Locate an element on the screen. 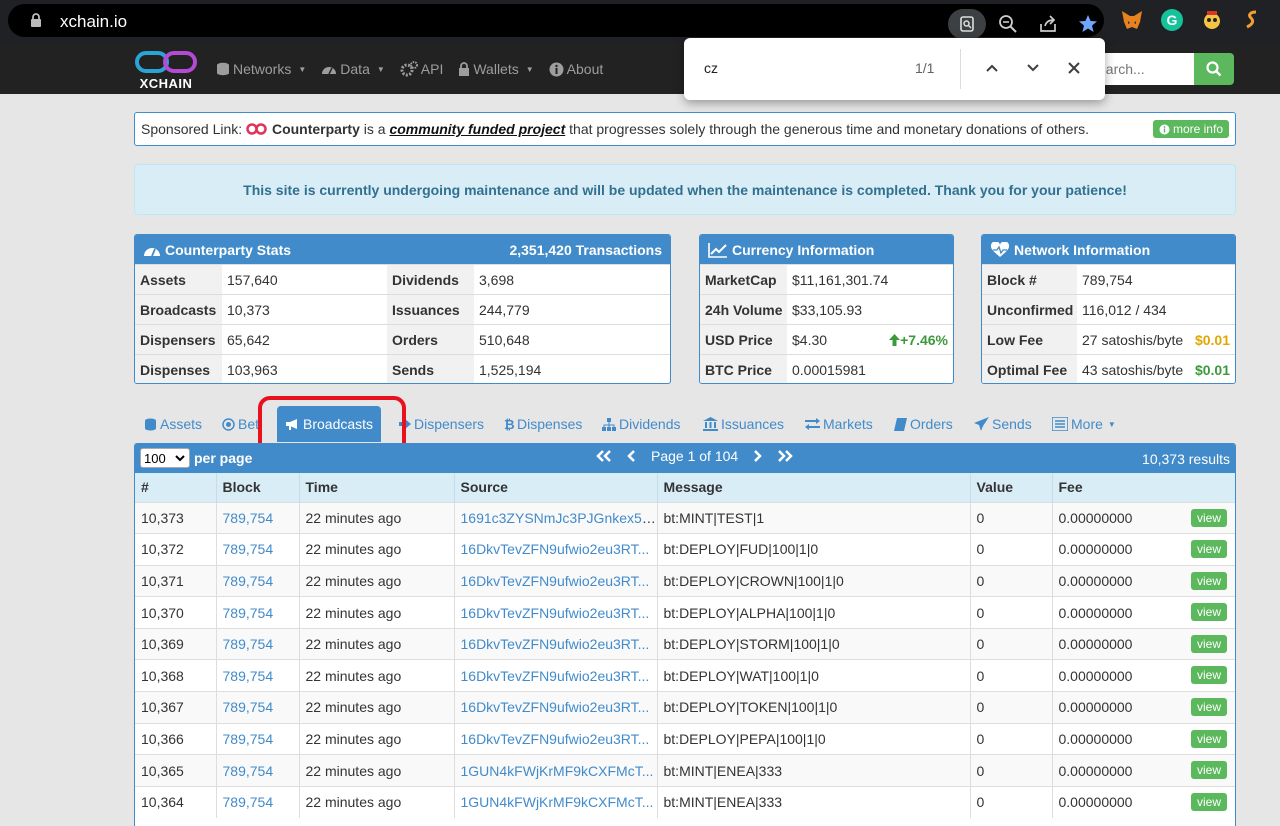 This screenshot has height=826, width=1280. tab-more: More ▼ is located at coordinates (1084, 424).